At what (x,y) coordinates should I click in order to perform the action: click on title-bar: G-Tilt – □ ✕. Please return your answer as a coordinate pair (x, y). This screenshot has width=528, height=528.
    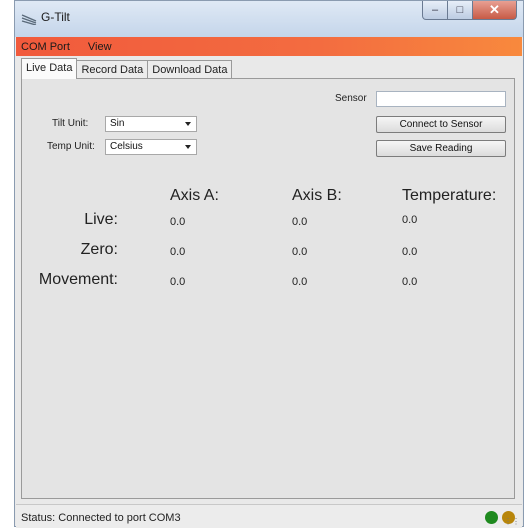
    Looking at the image, I should click on (269, 19).